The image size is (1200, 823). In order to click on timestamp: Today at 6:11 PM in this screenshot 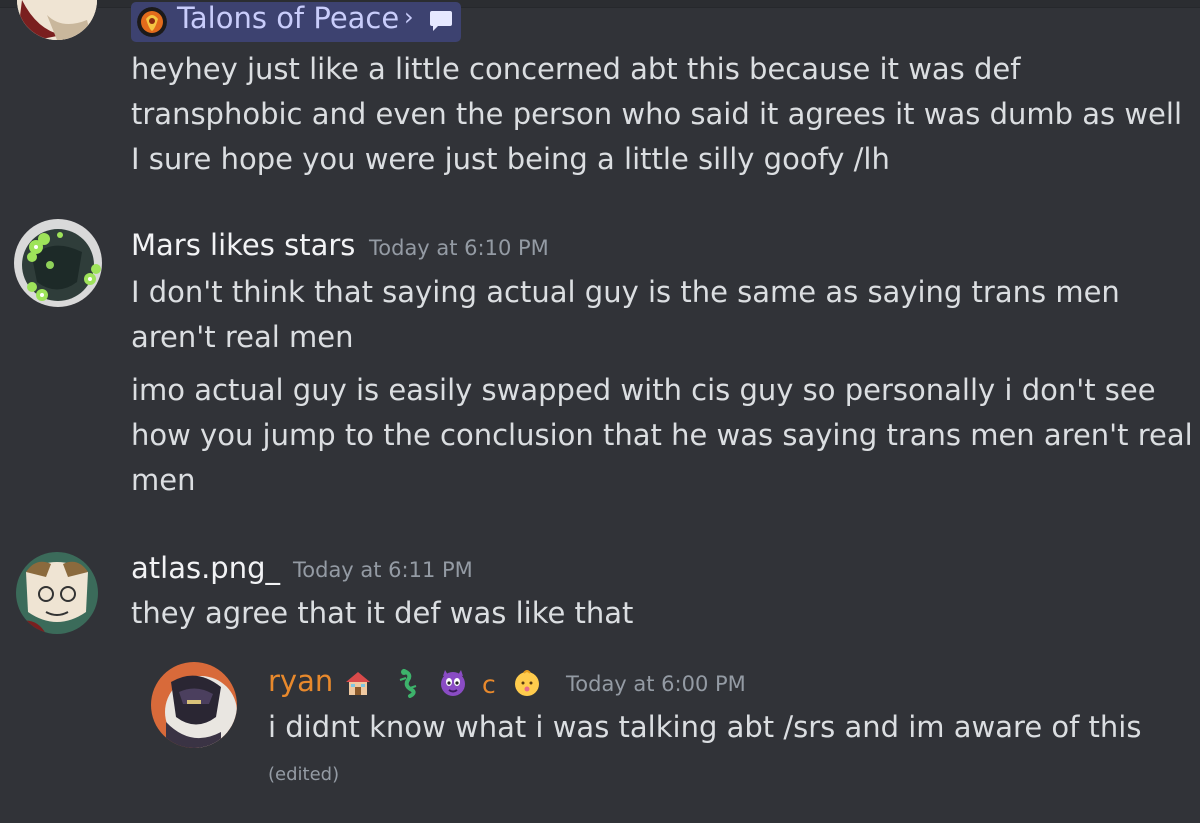, I will do `click(383, 570)`.